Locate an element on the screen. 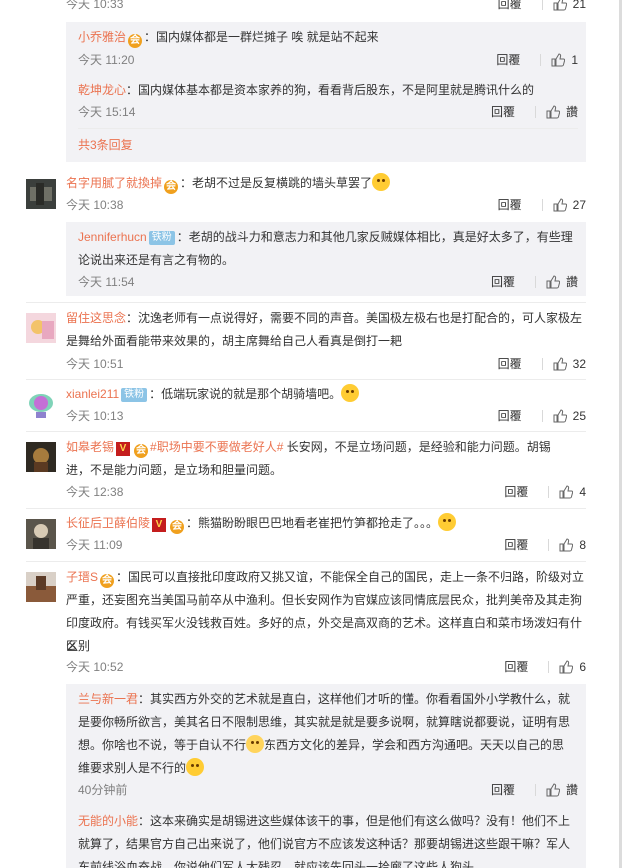  hug-emoji-icon is located at coordinates (195, 767).